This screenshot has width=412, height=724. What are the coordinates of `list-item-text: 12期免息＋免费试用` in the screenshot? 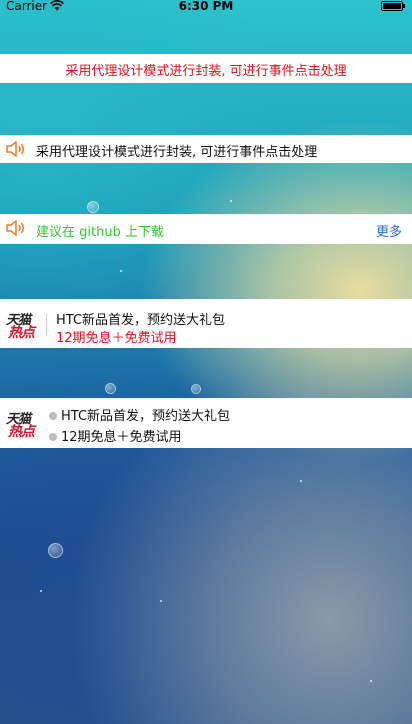 It's located at (121, 437).